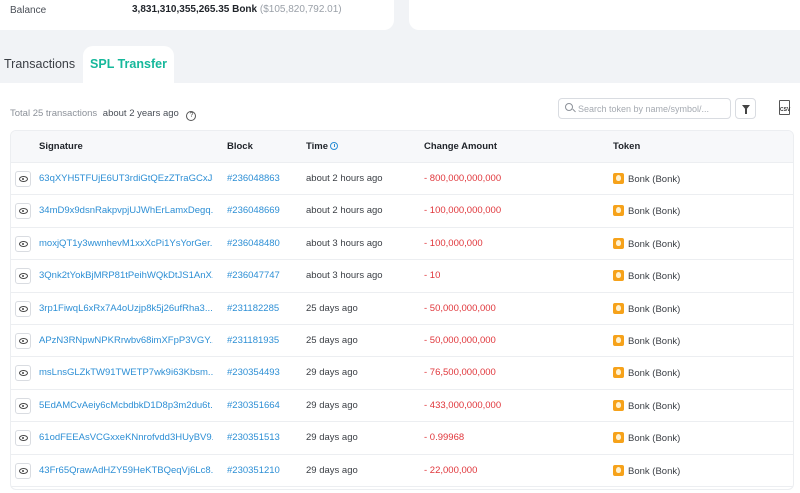  Describe the element at coordinates (461, 146) in the screenshot. I see `header-change-amount: Change Amount` at that location.